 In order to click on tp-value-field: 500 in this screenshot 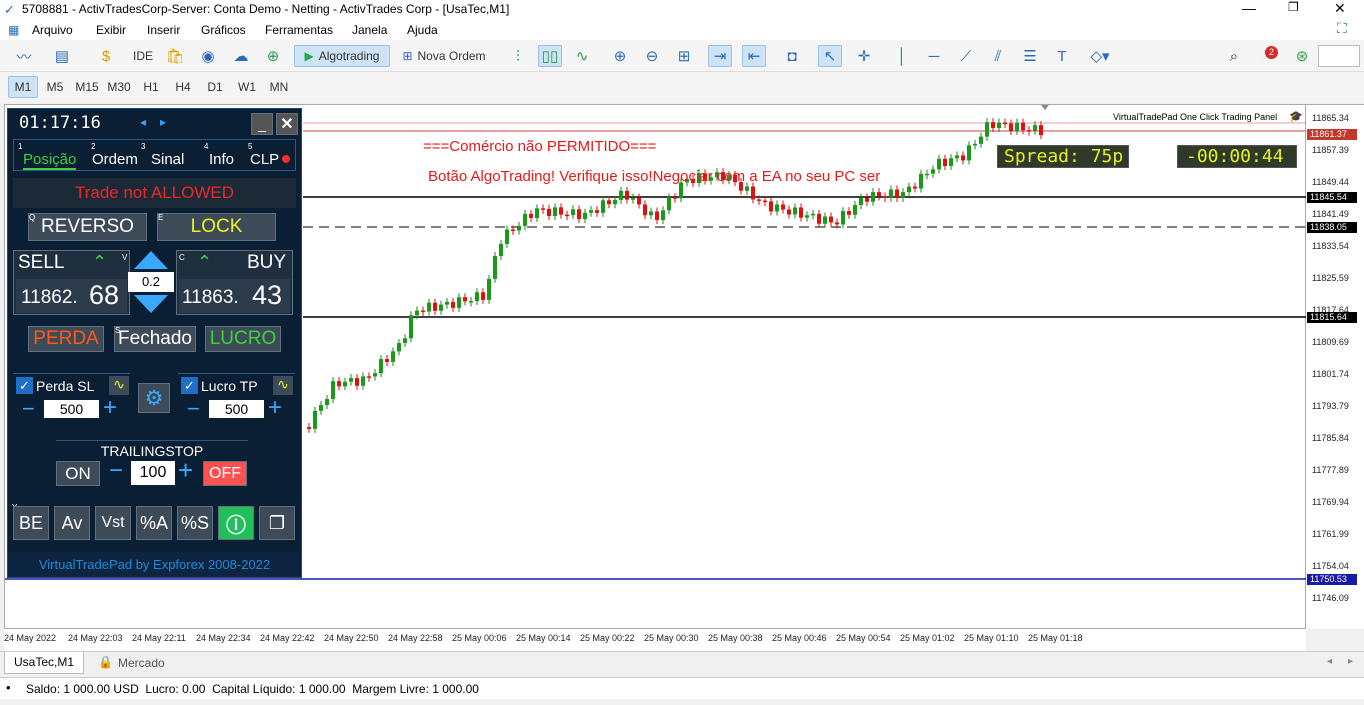, I will do `click(236, 409)`.